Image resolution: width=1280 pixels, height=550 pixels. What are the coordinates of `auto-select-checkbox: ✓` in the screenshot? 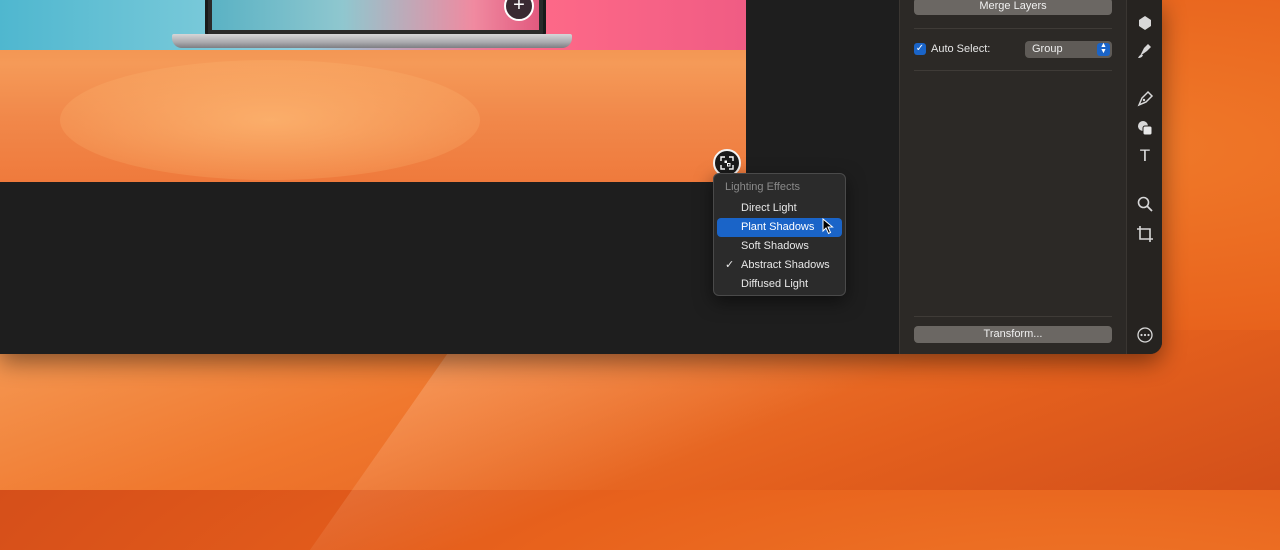 It's located at (920, 49).